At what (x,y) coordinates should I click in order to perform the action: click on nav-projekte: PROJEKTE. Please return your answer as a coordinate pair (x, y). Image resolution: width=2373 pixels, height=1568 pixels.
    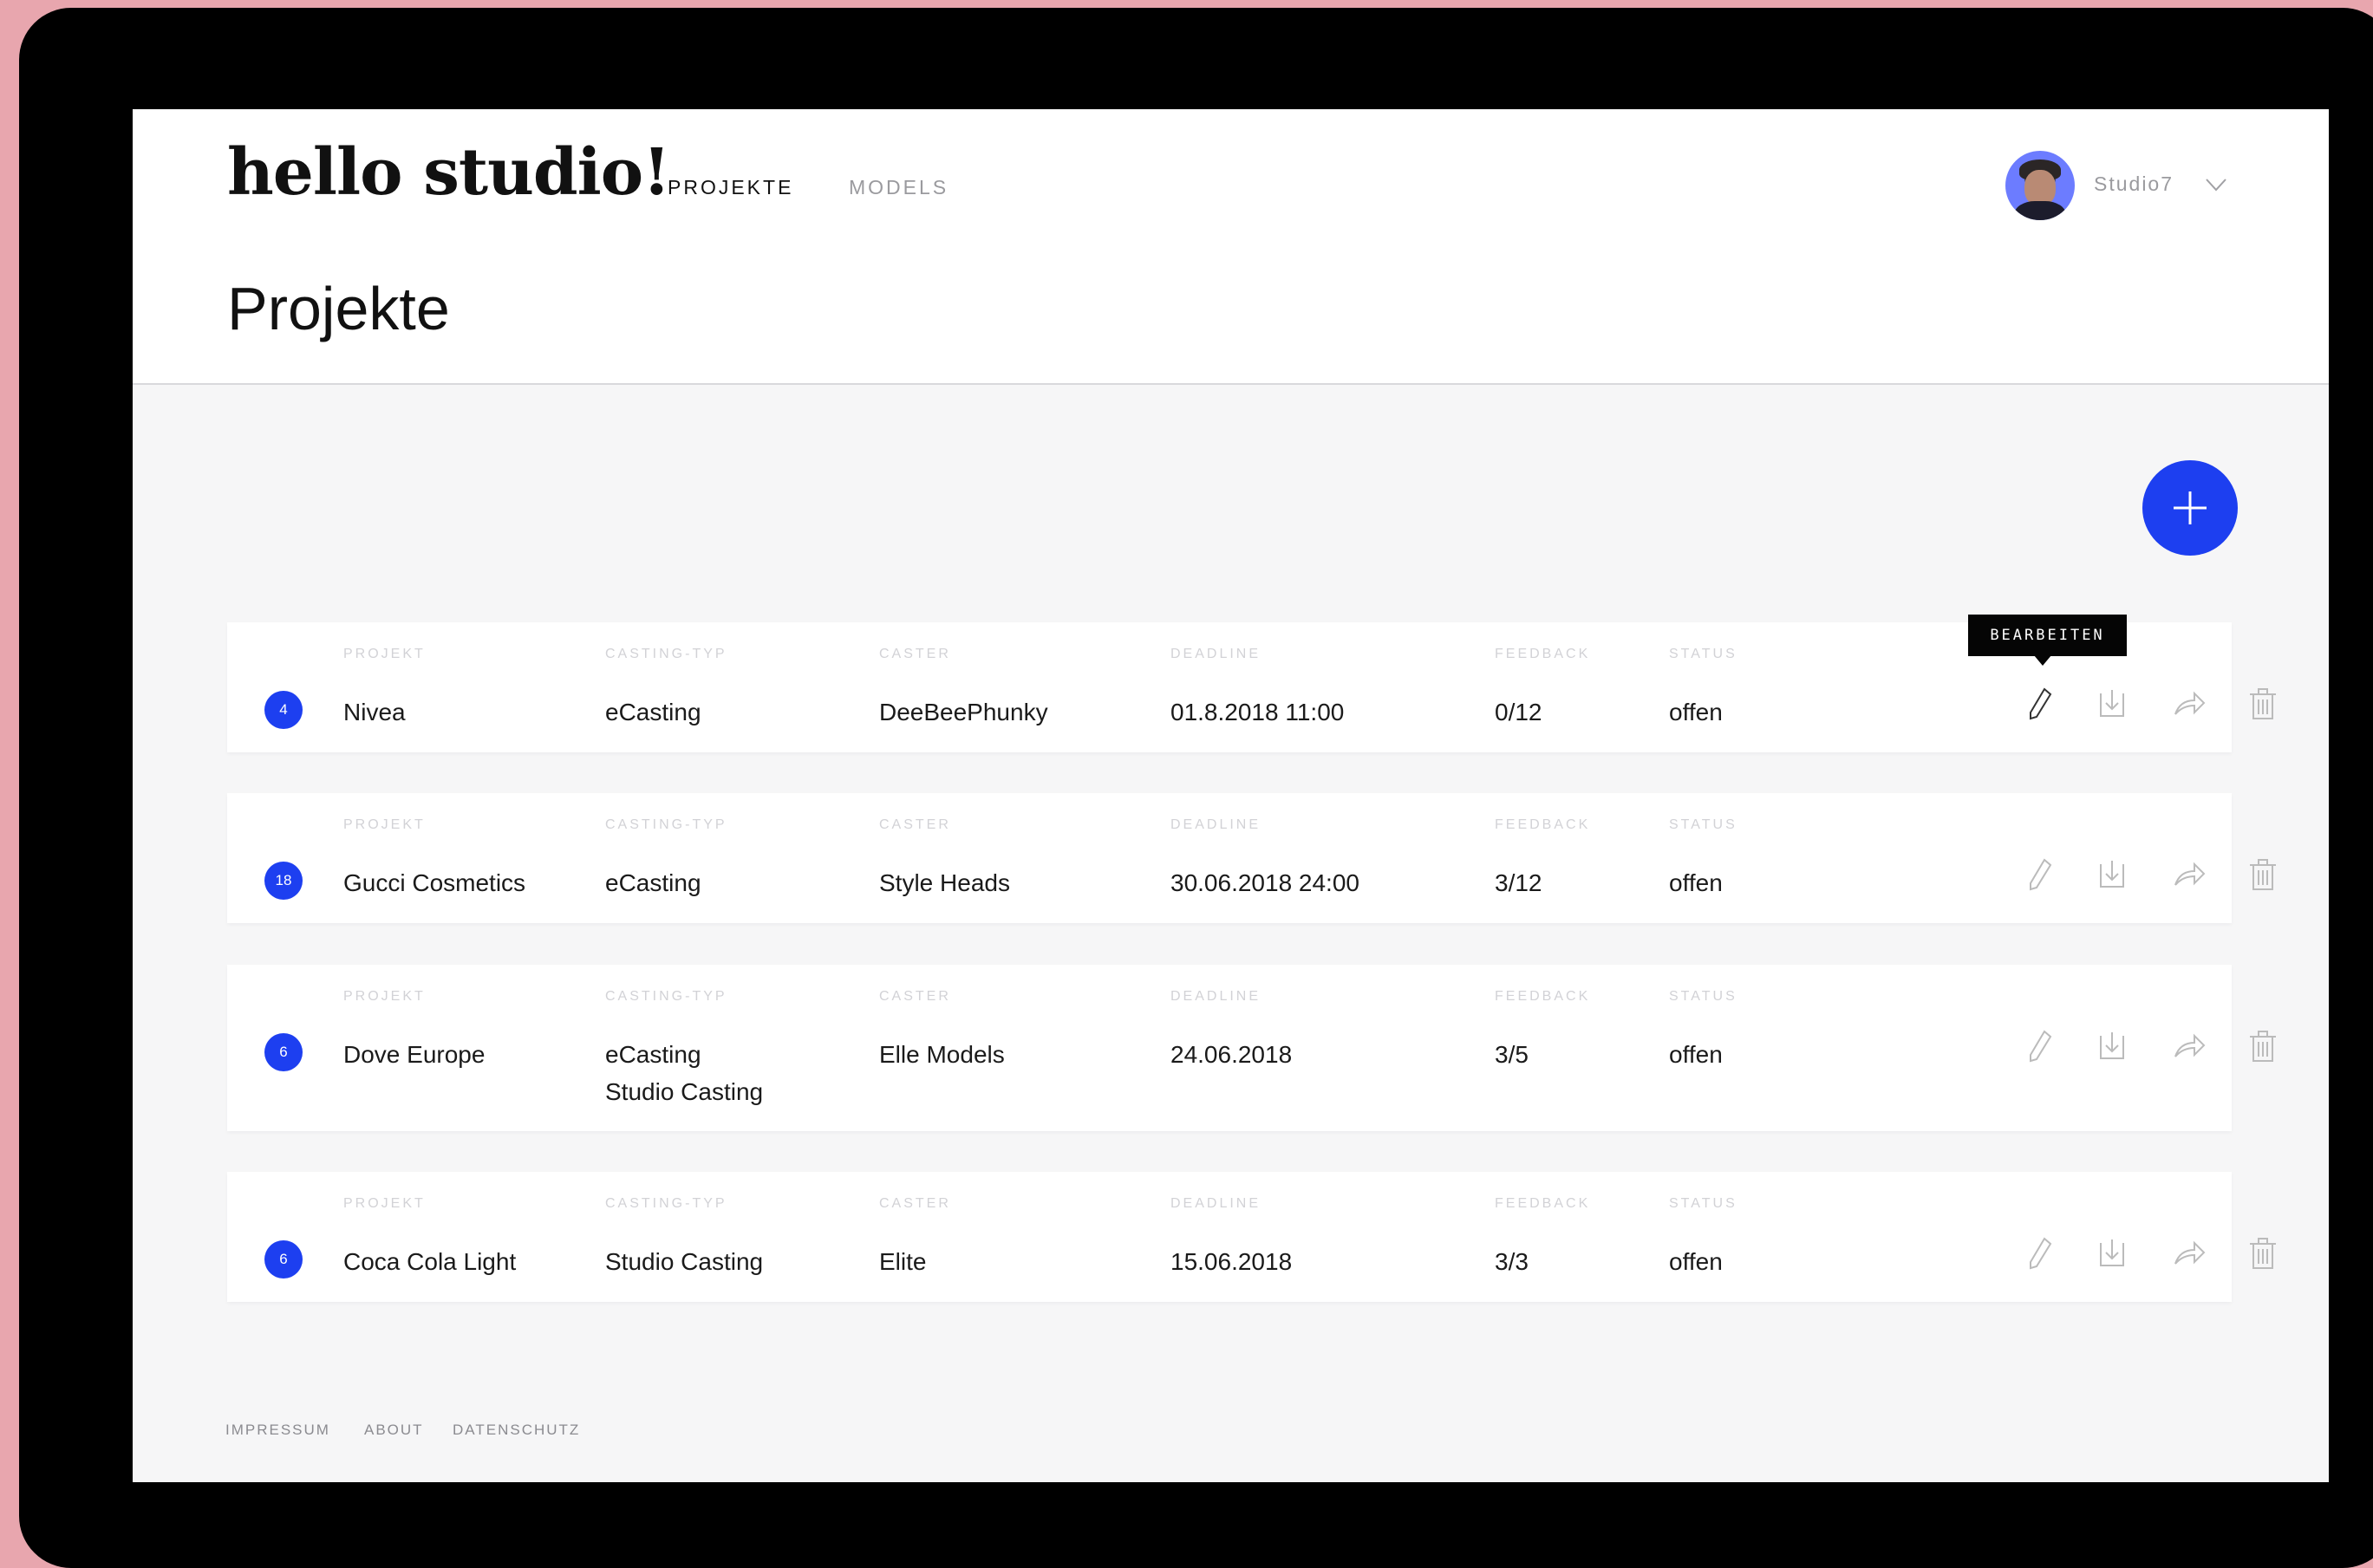
    Looking at the image, I should click on (730, 187).